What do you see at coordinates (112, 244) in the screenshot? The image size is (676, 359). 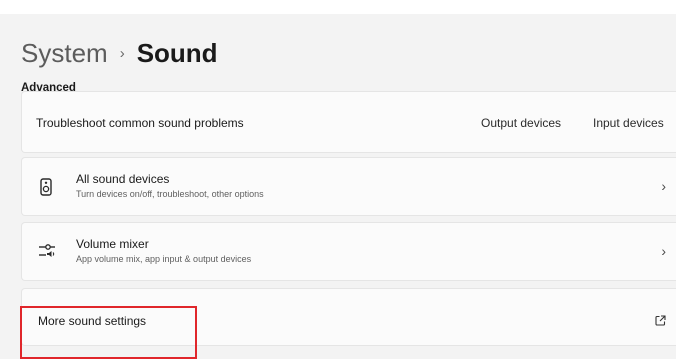 I see `volume-mixer-title: Volume mixer` at bounding box center [112, 244].